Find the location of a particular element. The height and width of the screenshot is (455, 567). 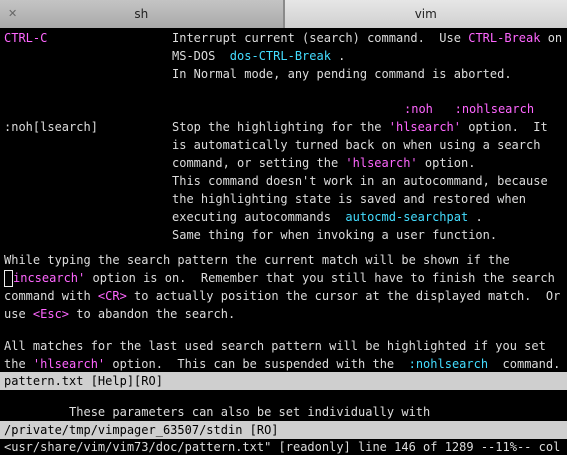

tab-bar: sh vim ✕ is located at coordinates (283, 14).